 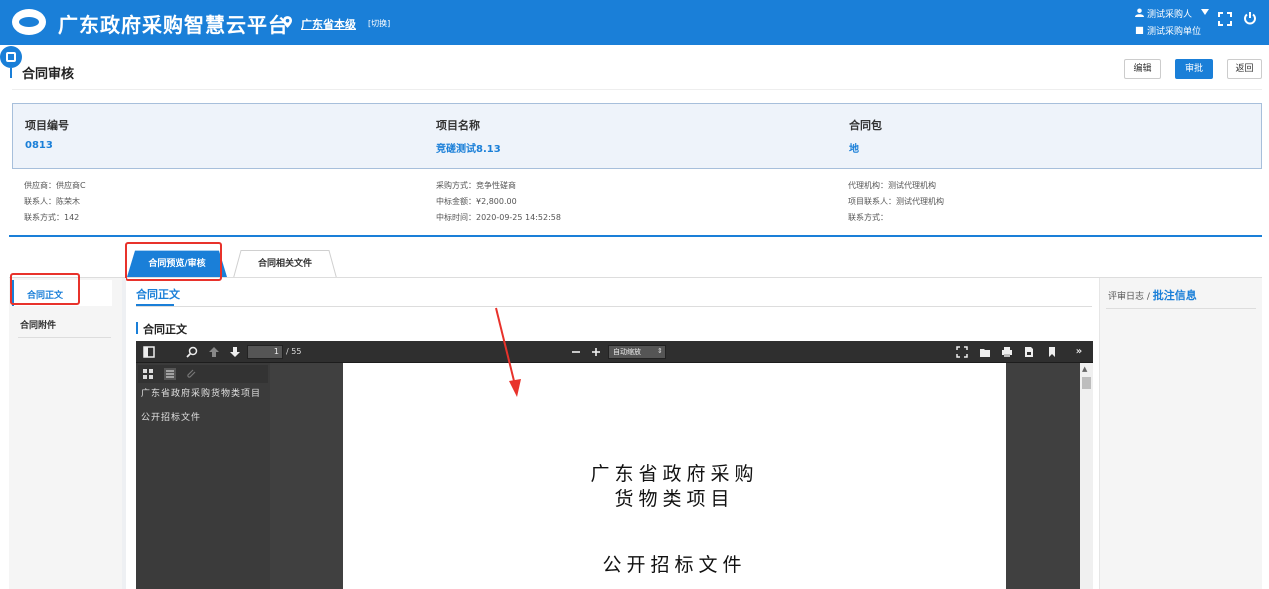 What do you see at coordinates (635, 236) in the screenshot?
I see `section-divider` at bounding box center [635, 236].